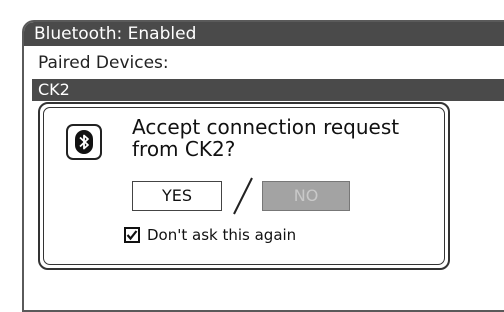 Image resolution: width=504 pixels, height=312 pixels. What do you see at coordinates (184, 149) in the screenshot?
I see `message-line-2: from CK2?` at bounding box center [184, 149].